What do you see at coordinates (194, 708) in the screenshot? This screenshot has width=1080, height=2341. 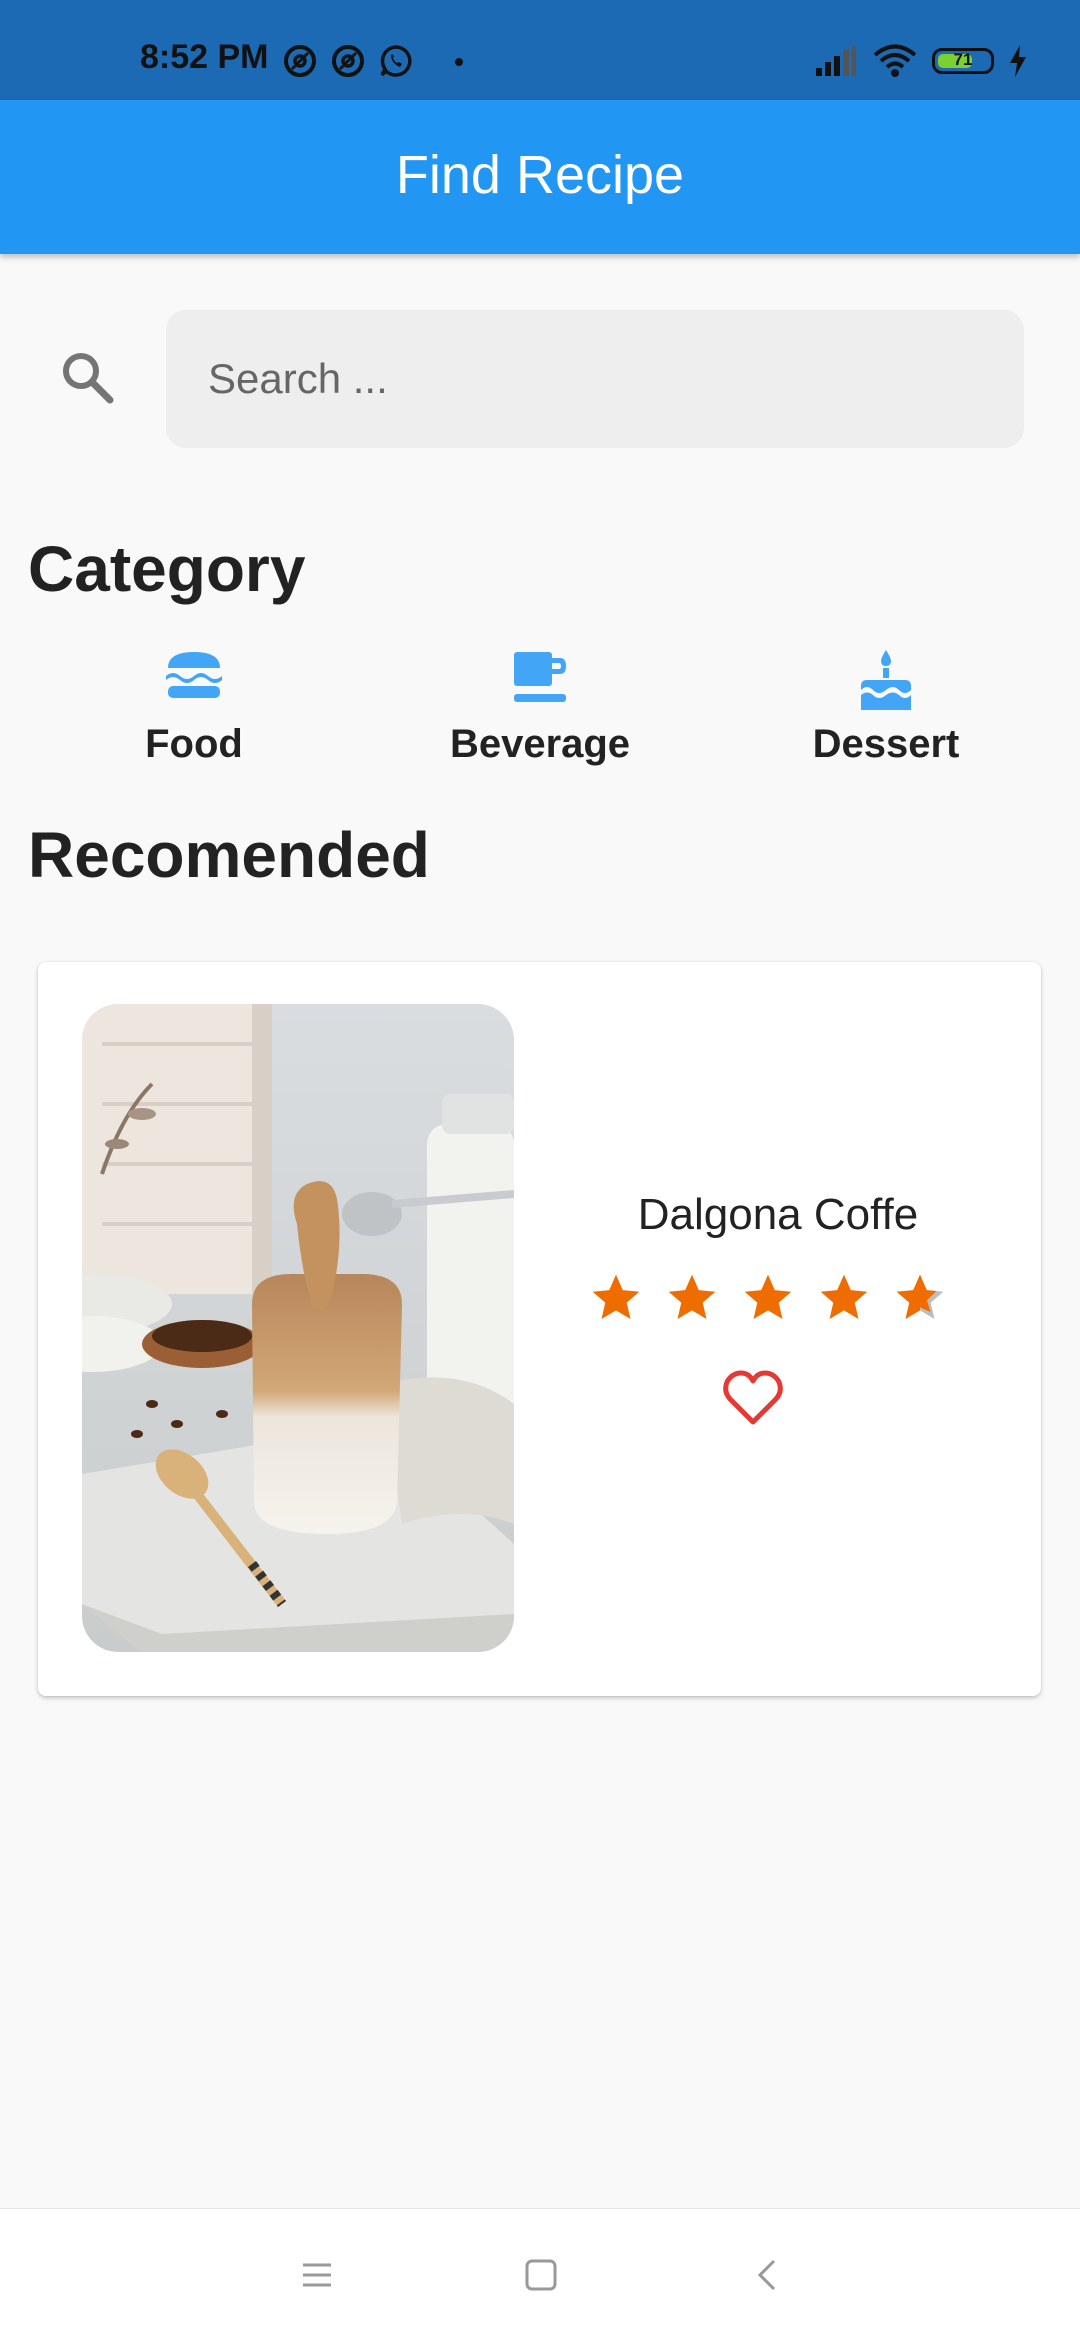 I see `category-food: Food` at bounding box center [194, 708].